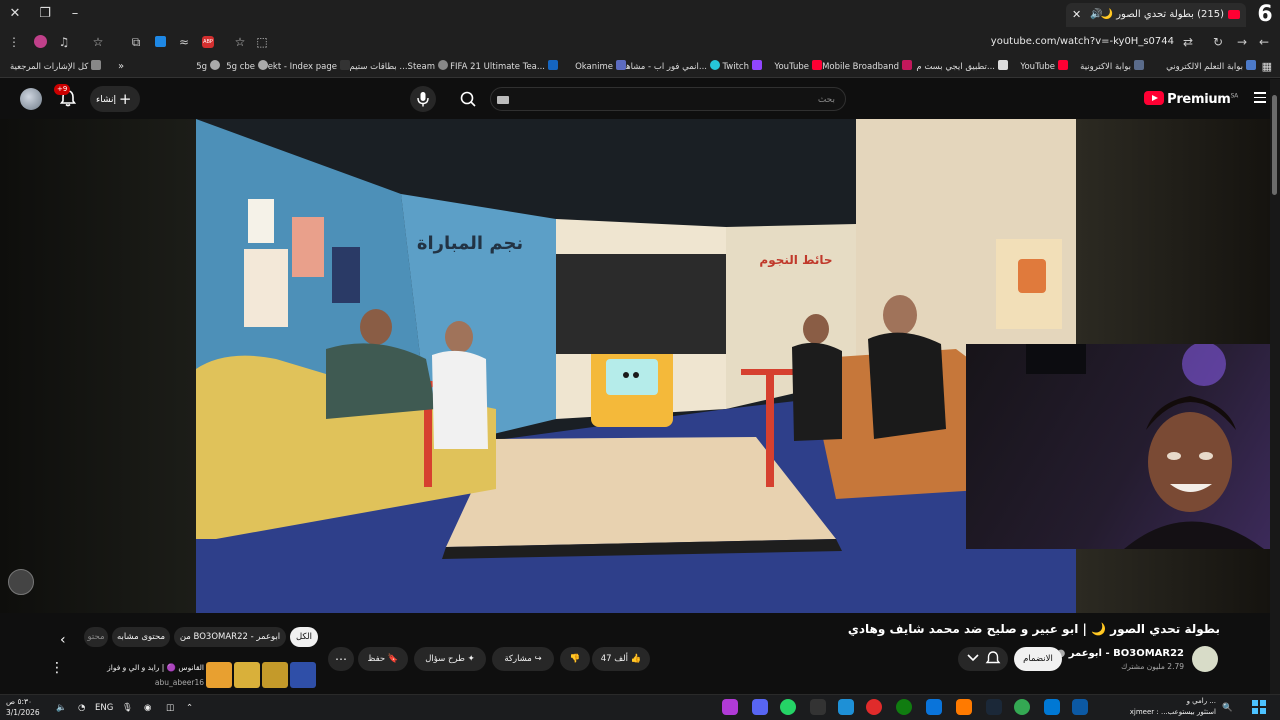 The height and width of the screenshot is (720, 1280). I want to click on hamburger-menu-icon, so click(1260, 98).